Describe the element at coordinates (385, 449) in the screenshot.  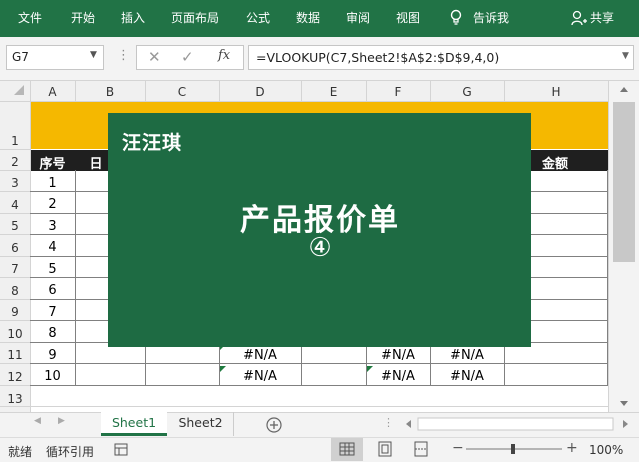
I see `page-layout-view-icon` at that location.